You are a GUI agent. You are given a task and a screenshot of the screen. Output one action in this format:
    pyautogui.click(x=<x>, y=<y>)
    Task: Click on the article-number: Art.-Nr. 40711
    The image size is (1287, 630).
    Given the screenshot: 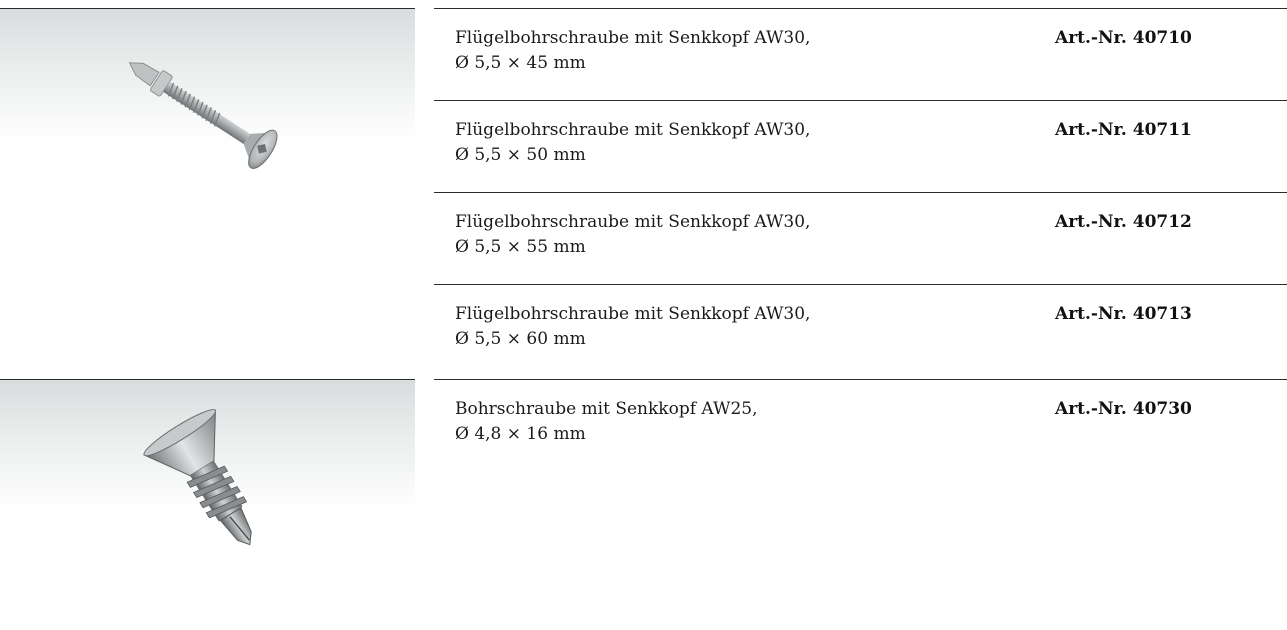 What is the action you would take?
    pyautogui.click(x=1123, y=130)
    